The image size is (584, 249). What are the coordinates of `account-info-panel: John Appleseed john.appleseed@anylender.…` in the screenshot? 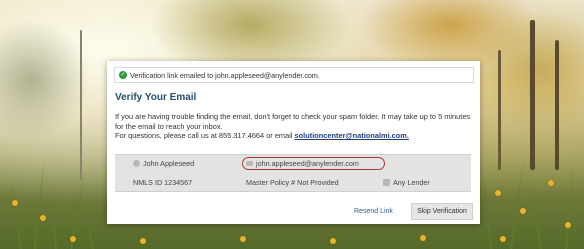 It's located at (293, 173).